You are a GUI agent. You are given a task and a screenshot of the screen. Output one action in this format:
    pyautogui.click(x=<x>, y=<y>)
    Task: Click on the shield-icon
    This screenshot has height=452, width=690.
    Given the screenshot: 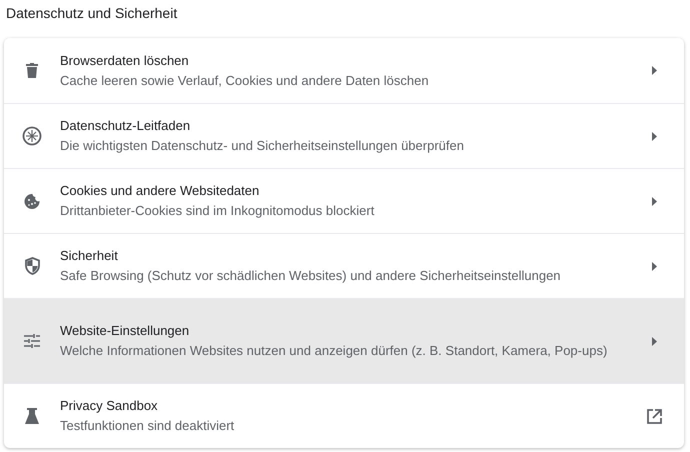 What is the action you would take?
    pyautogui.click(x=32, y=266)
    